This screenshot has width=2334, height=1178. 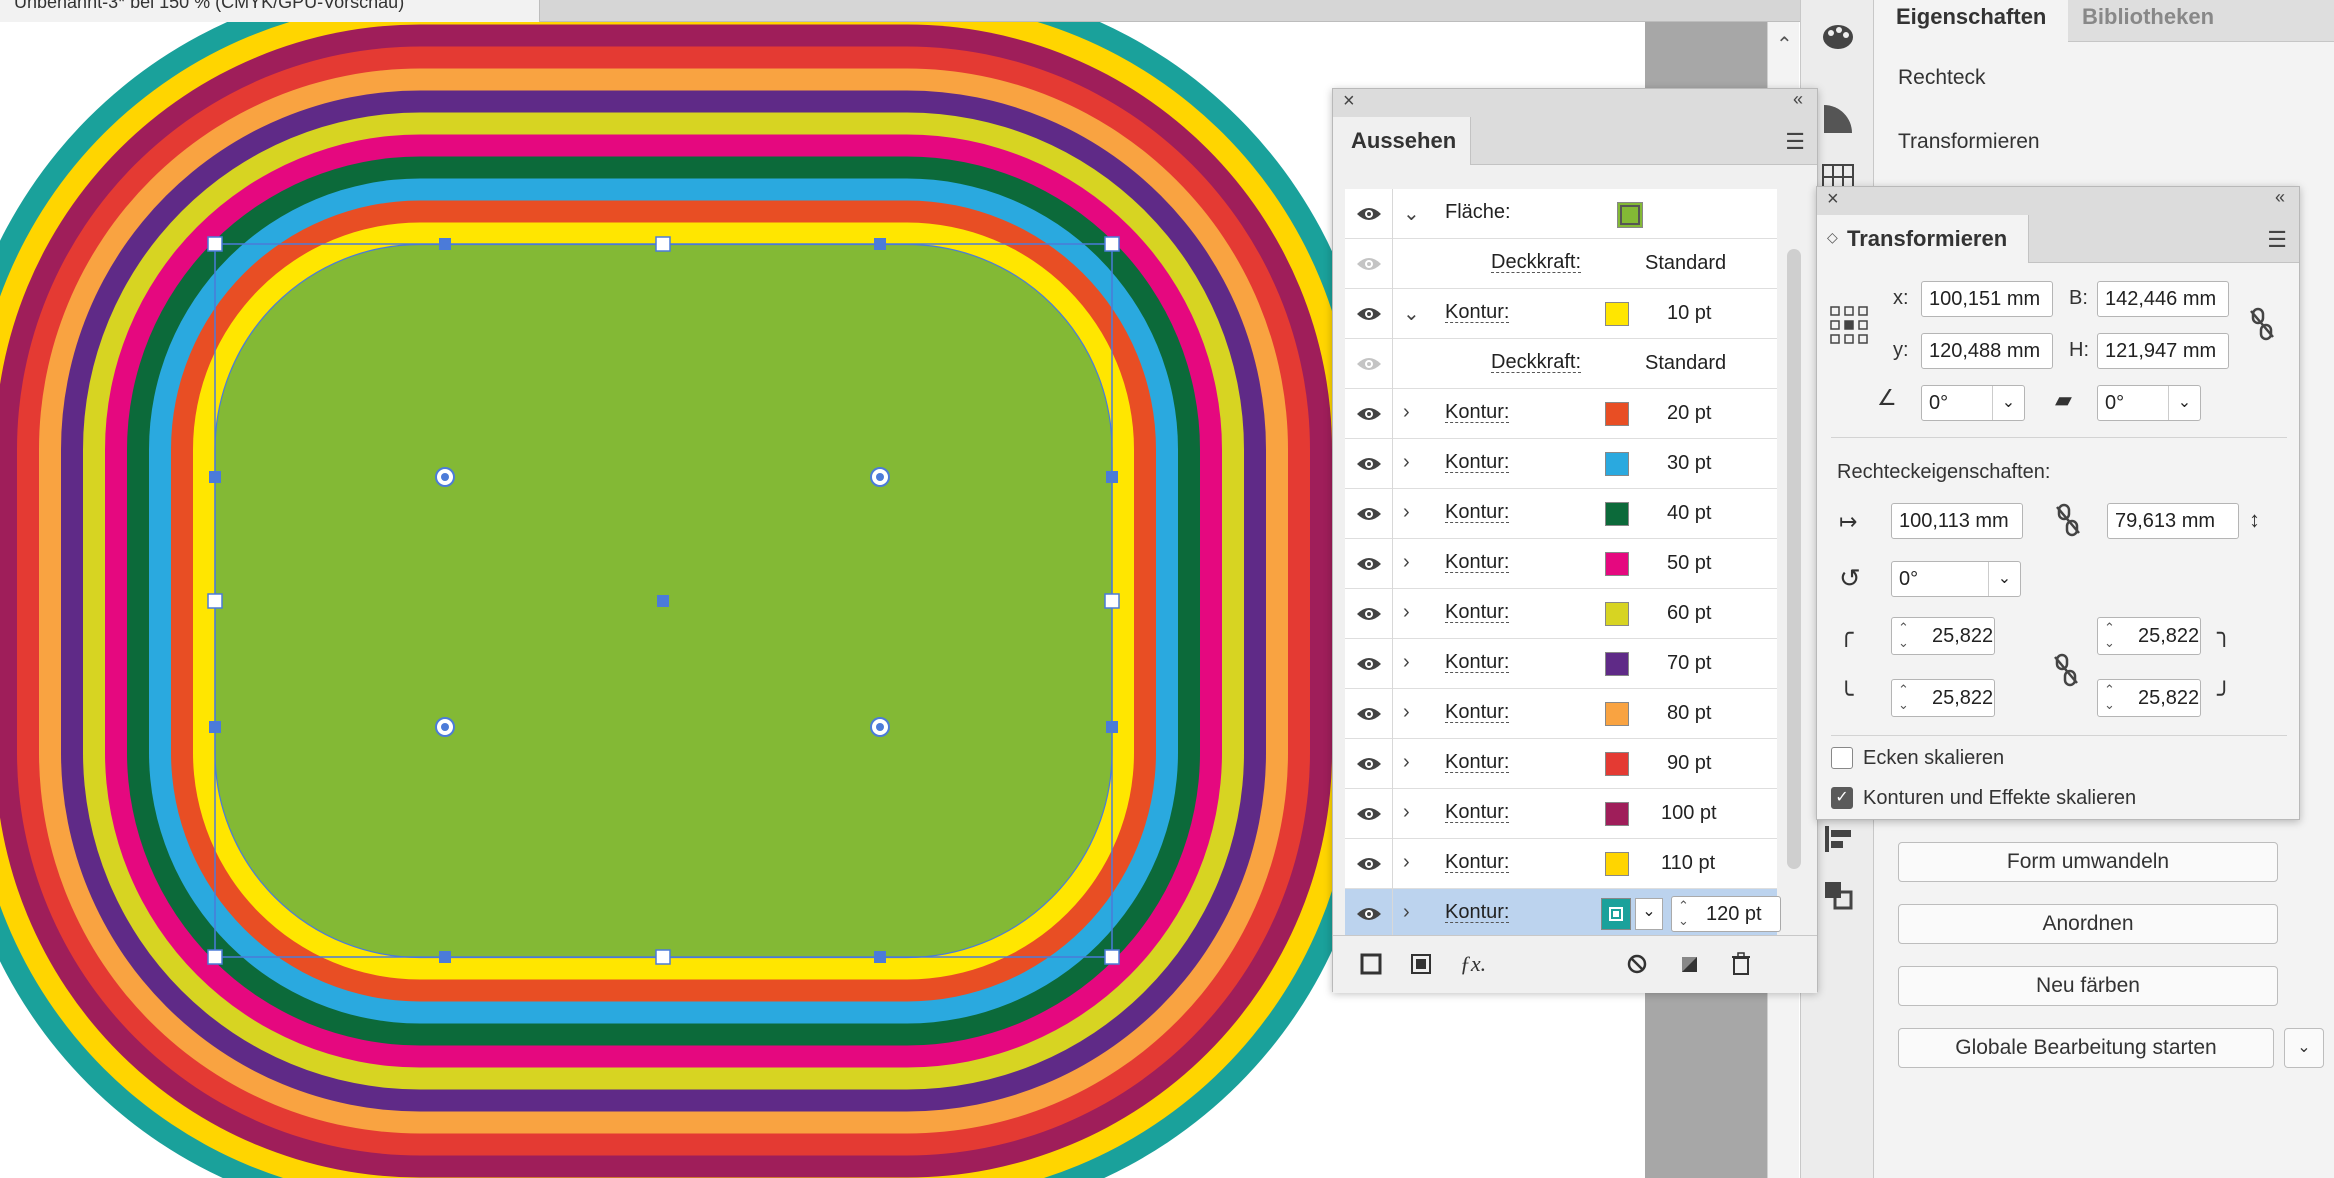 I want to click on add-stroke-icon, so click(x=1371, y=964).